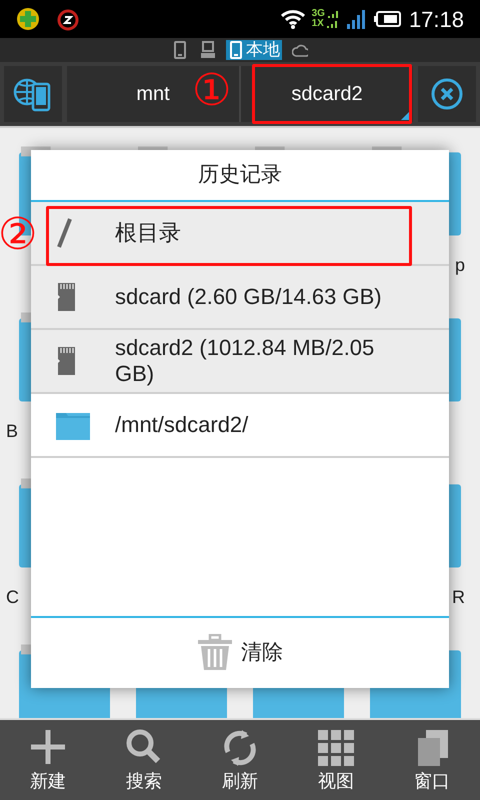 The width and height of the screenshot is (480, 800). I want to click on history-item: sdcard (2.60 GB/14.63 GB), so click(240, 298).